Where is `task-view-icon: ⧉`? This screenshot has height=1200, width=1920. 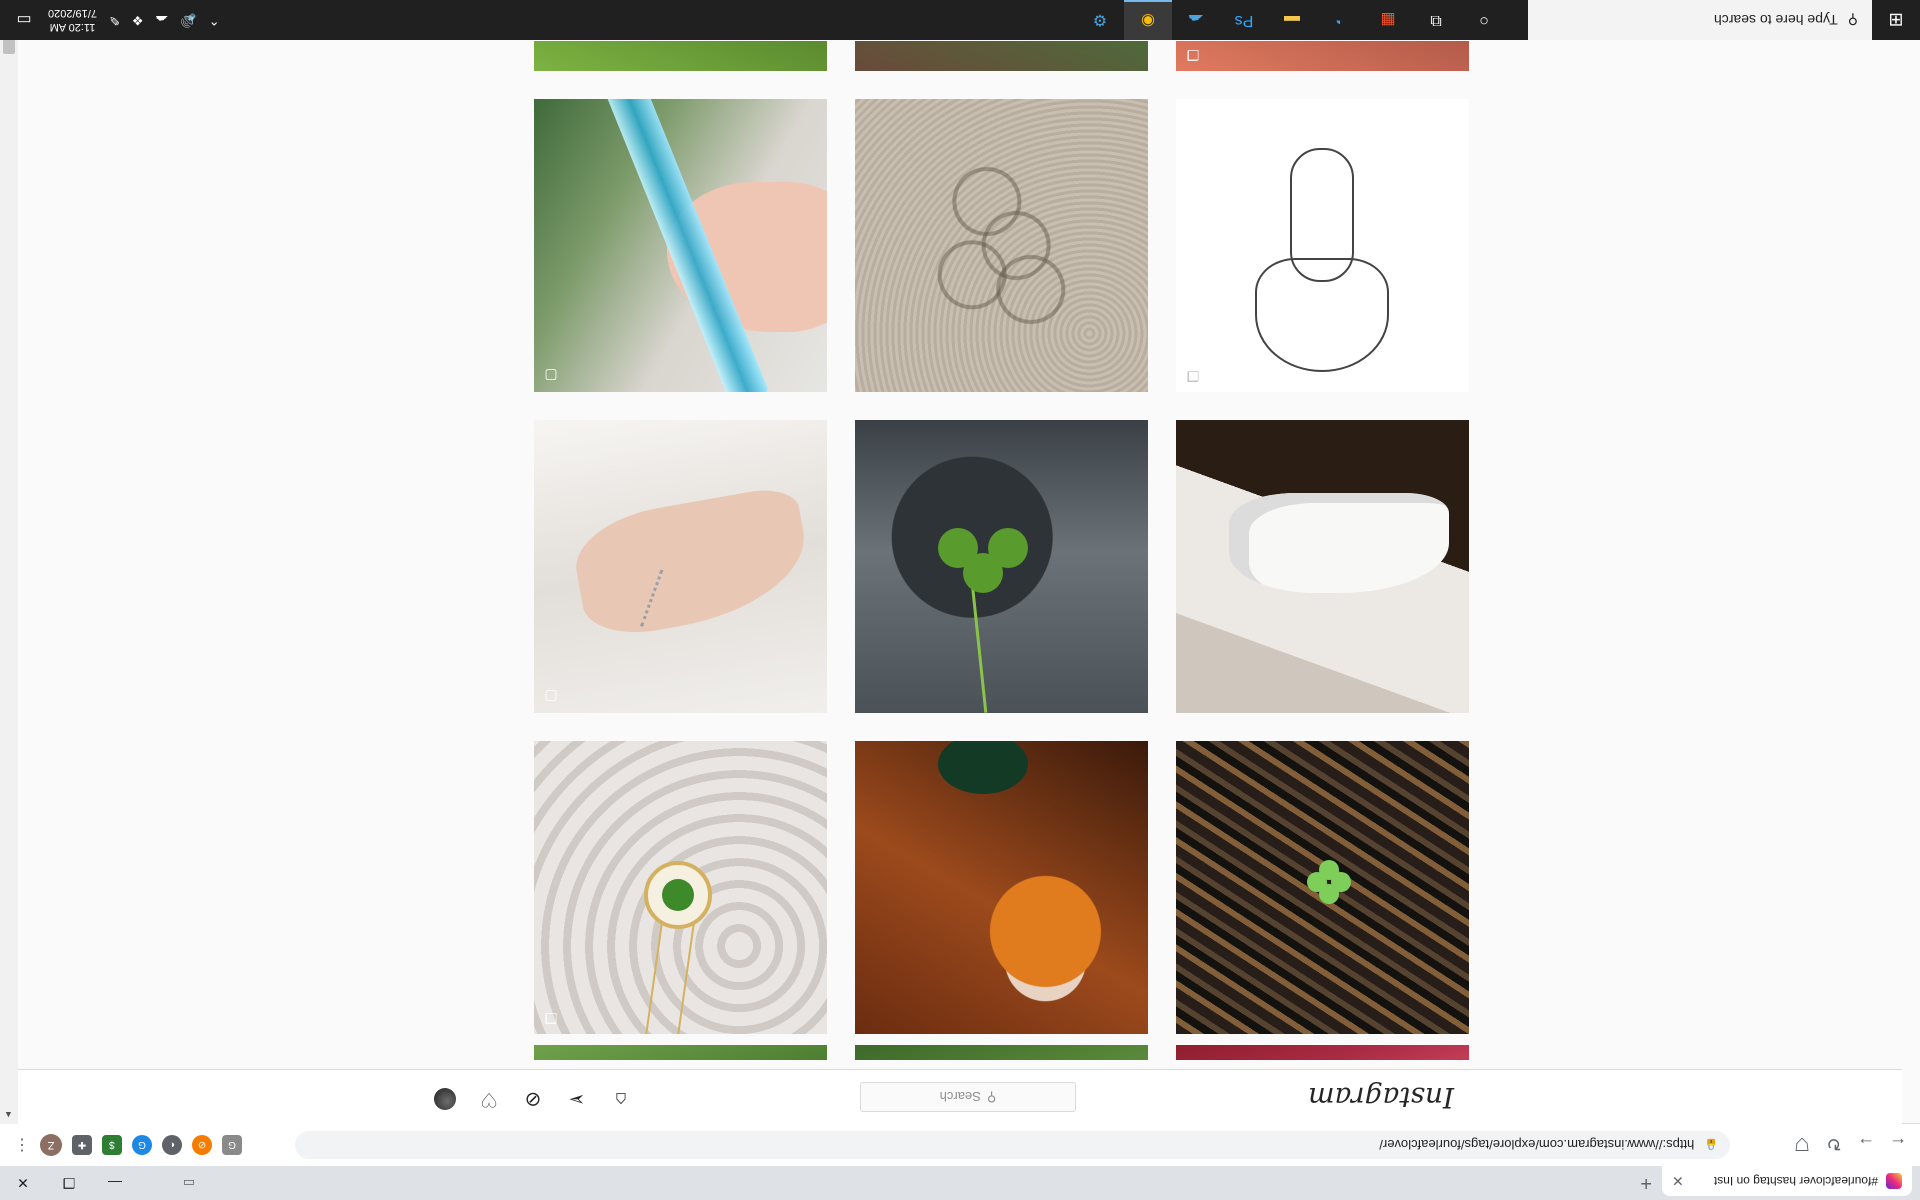
task-view-icon: ⧉ is located at coordinates (1436, 20).